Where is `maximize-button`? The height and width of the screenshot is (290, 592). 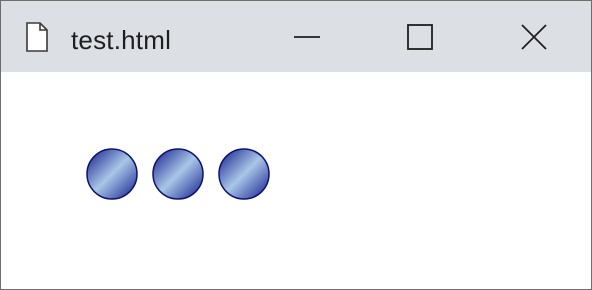
maximize-button is located at coordinates (420, 36).